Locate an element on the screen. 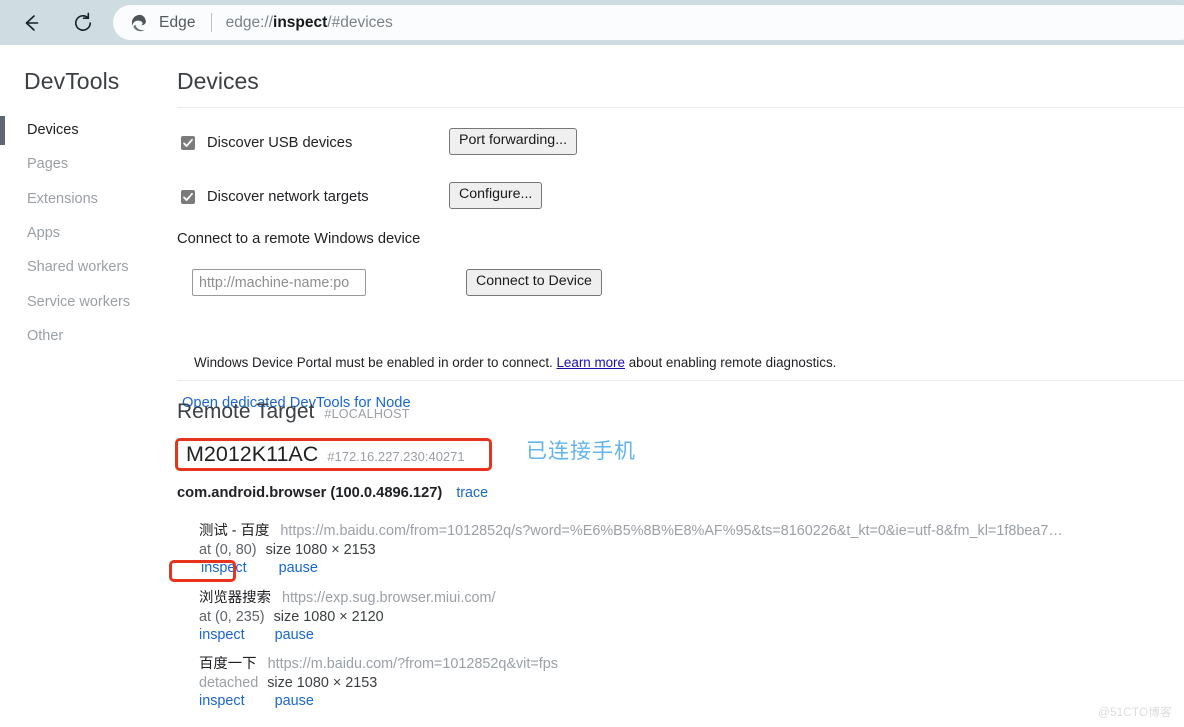  remote-target-header: Remote Target #LOCALHOST is located at coordinates (293, 412).